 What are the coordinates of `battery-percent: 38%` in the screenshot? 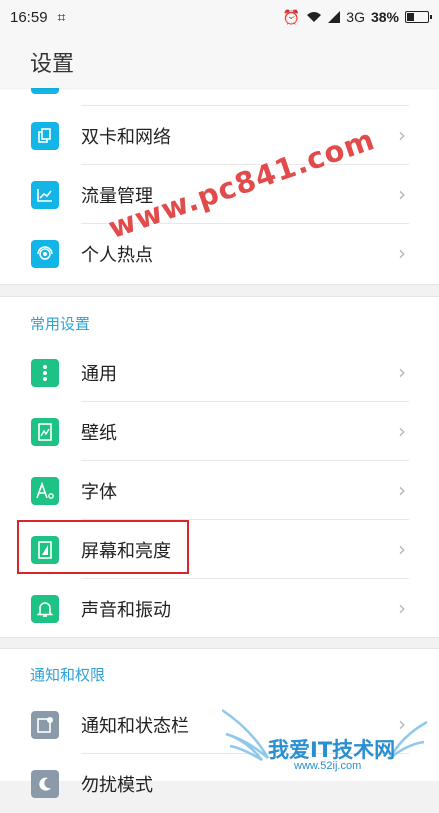 It's located at (384, 17).